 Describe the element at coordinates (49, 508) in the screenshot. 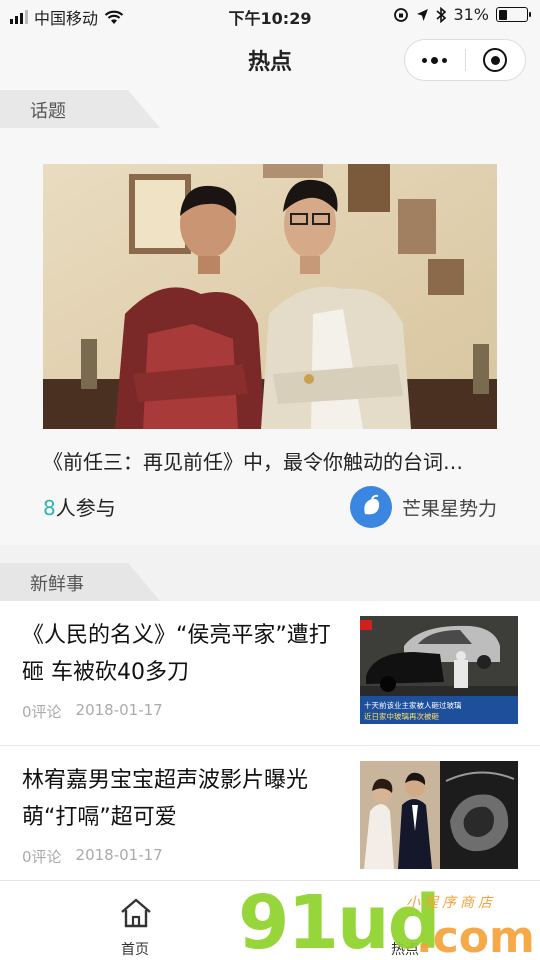

I see `participants-number: 8` at that location.